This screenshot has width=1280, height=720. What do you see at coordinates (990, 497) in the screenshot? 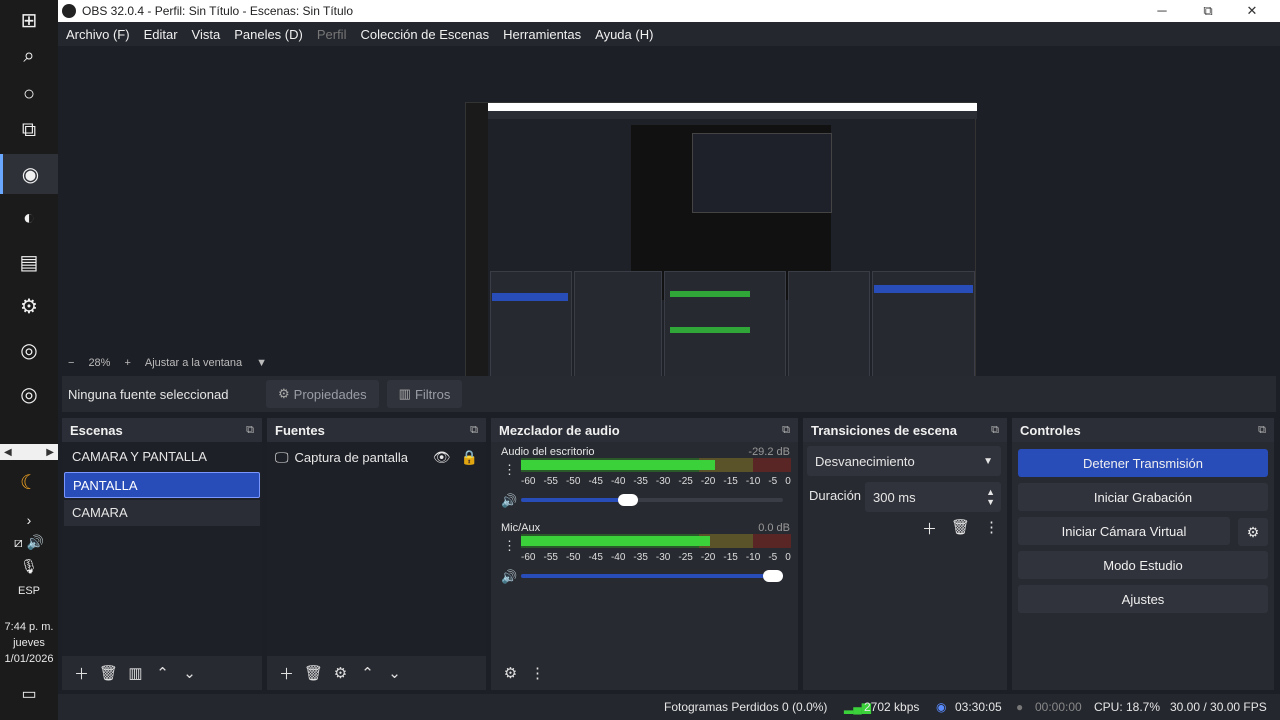
I see `duration-stepper: ▲ ▼` at bounding box center [990, 497].